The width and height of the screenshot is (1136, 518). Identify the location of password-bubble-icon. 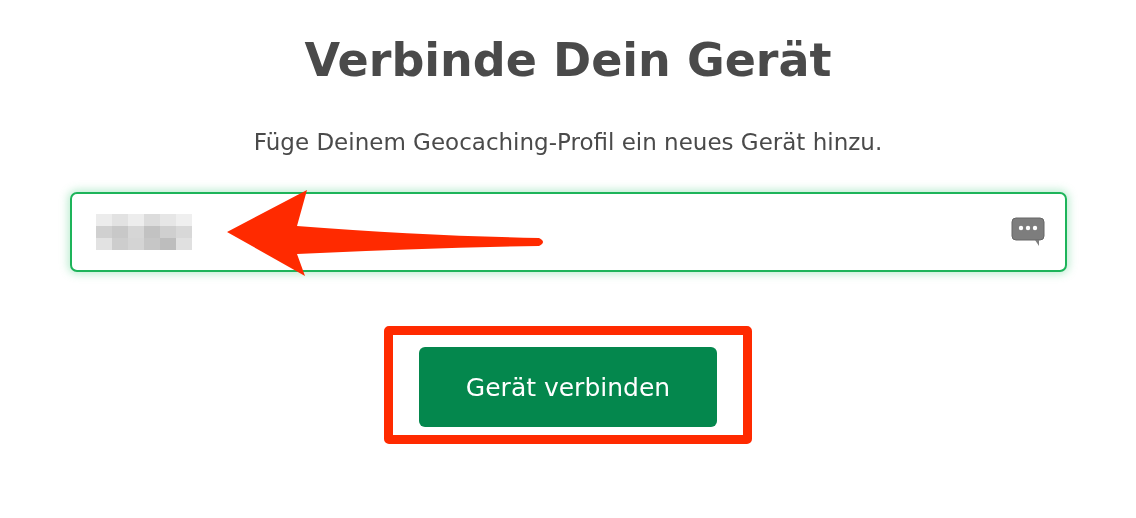
(1027, 232).